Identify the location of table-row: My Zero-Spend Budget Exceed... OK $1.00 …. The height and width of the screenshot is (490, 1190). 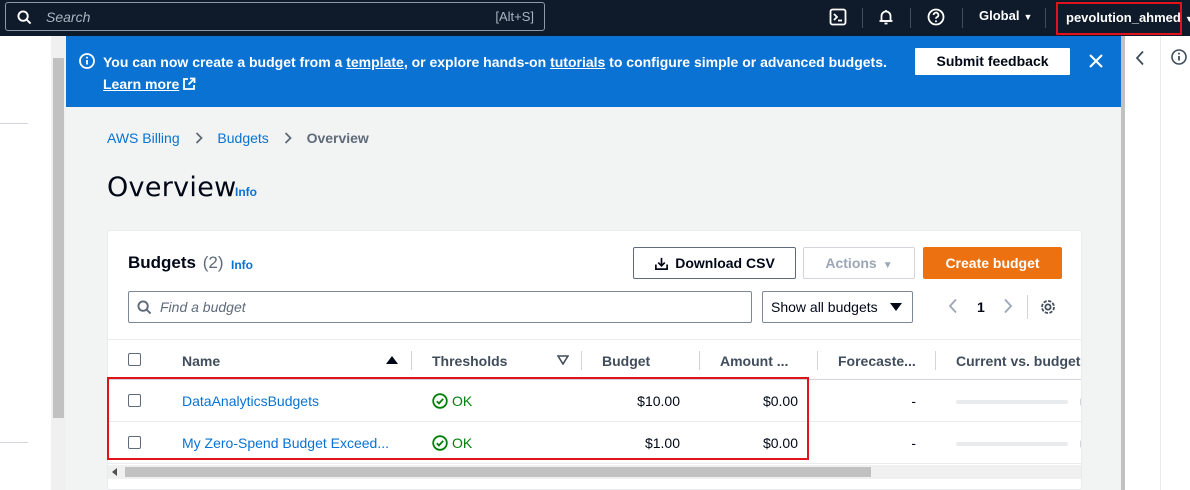
(594, 443).